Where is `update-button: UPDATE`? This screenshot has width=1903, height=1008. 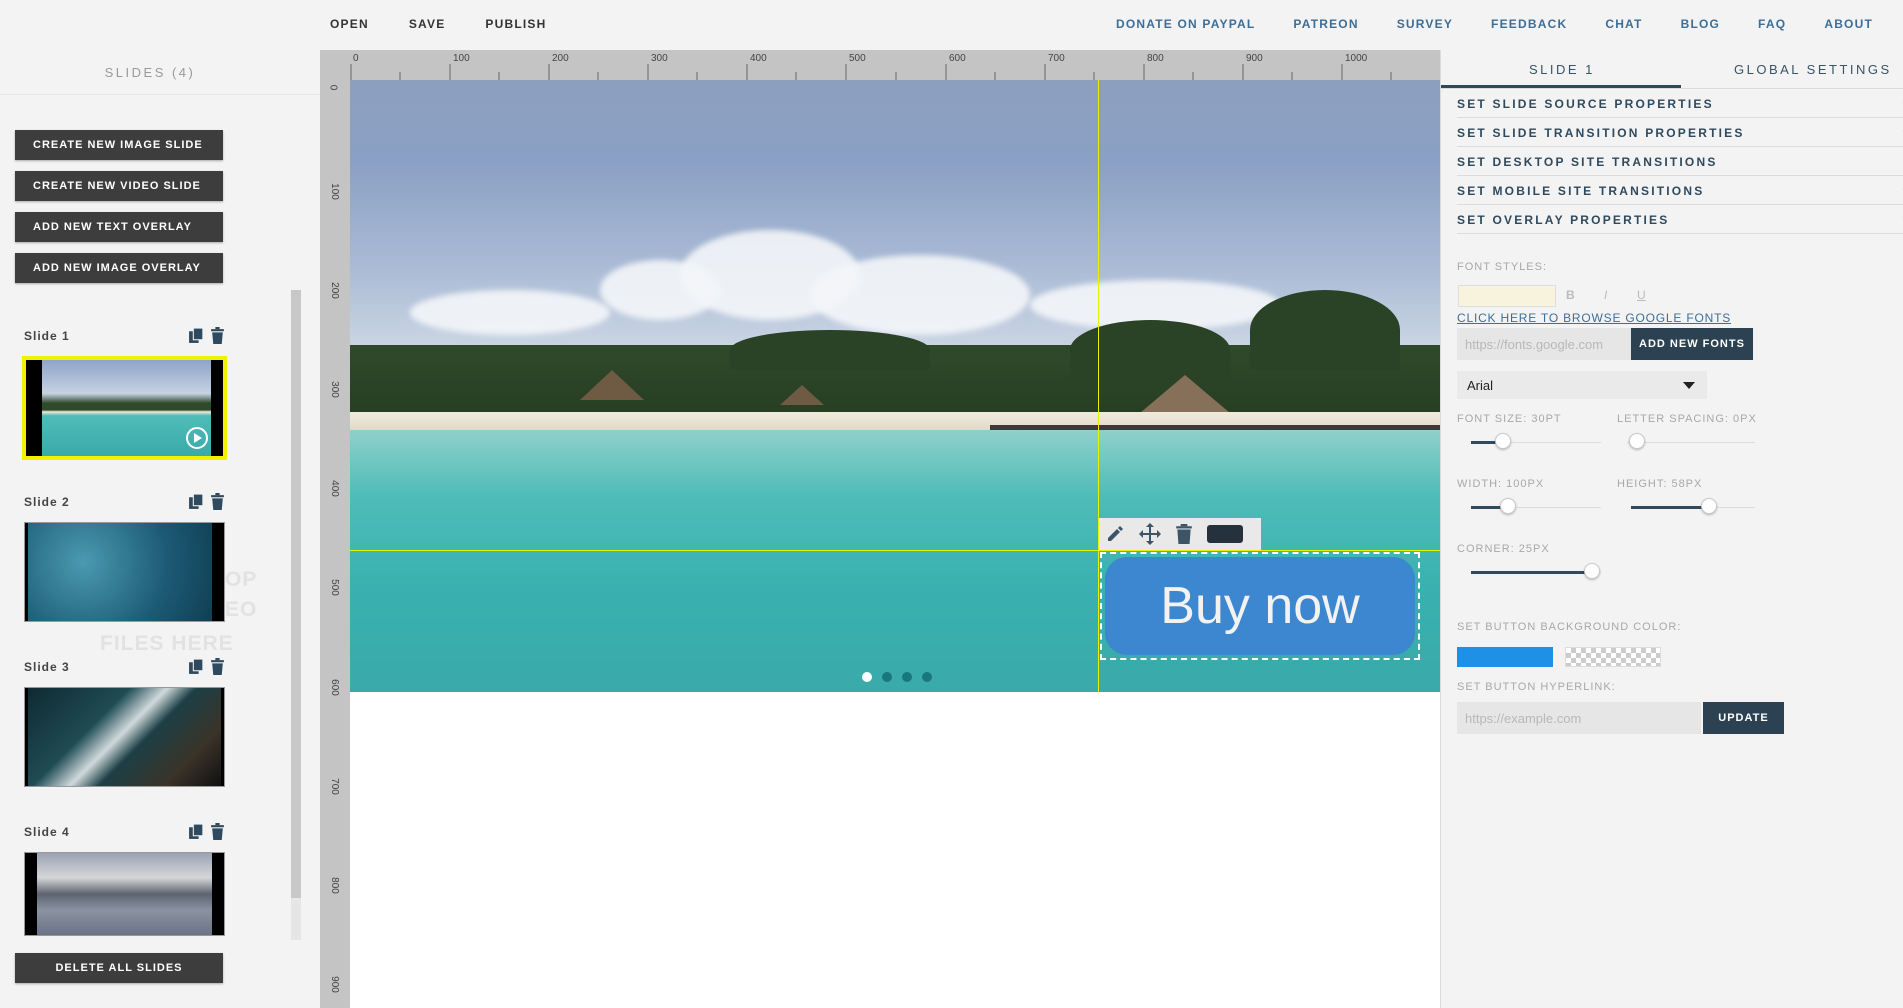
update-button: UPDATE is located at coordinates (1743, 718).